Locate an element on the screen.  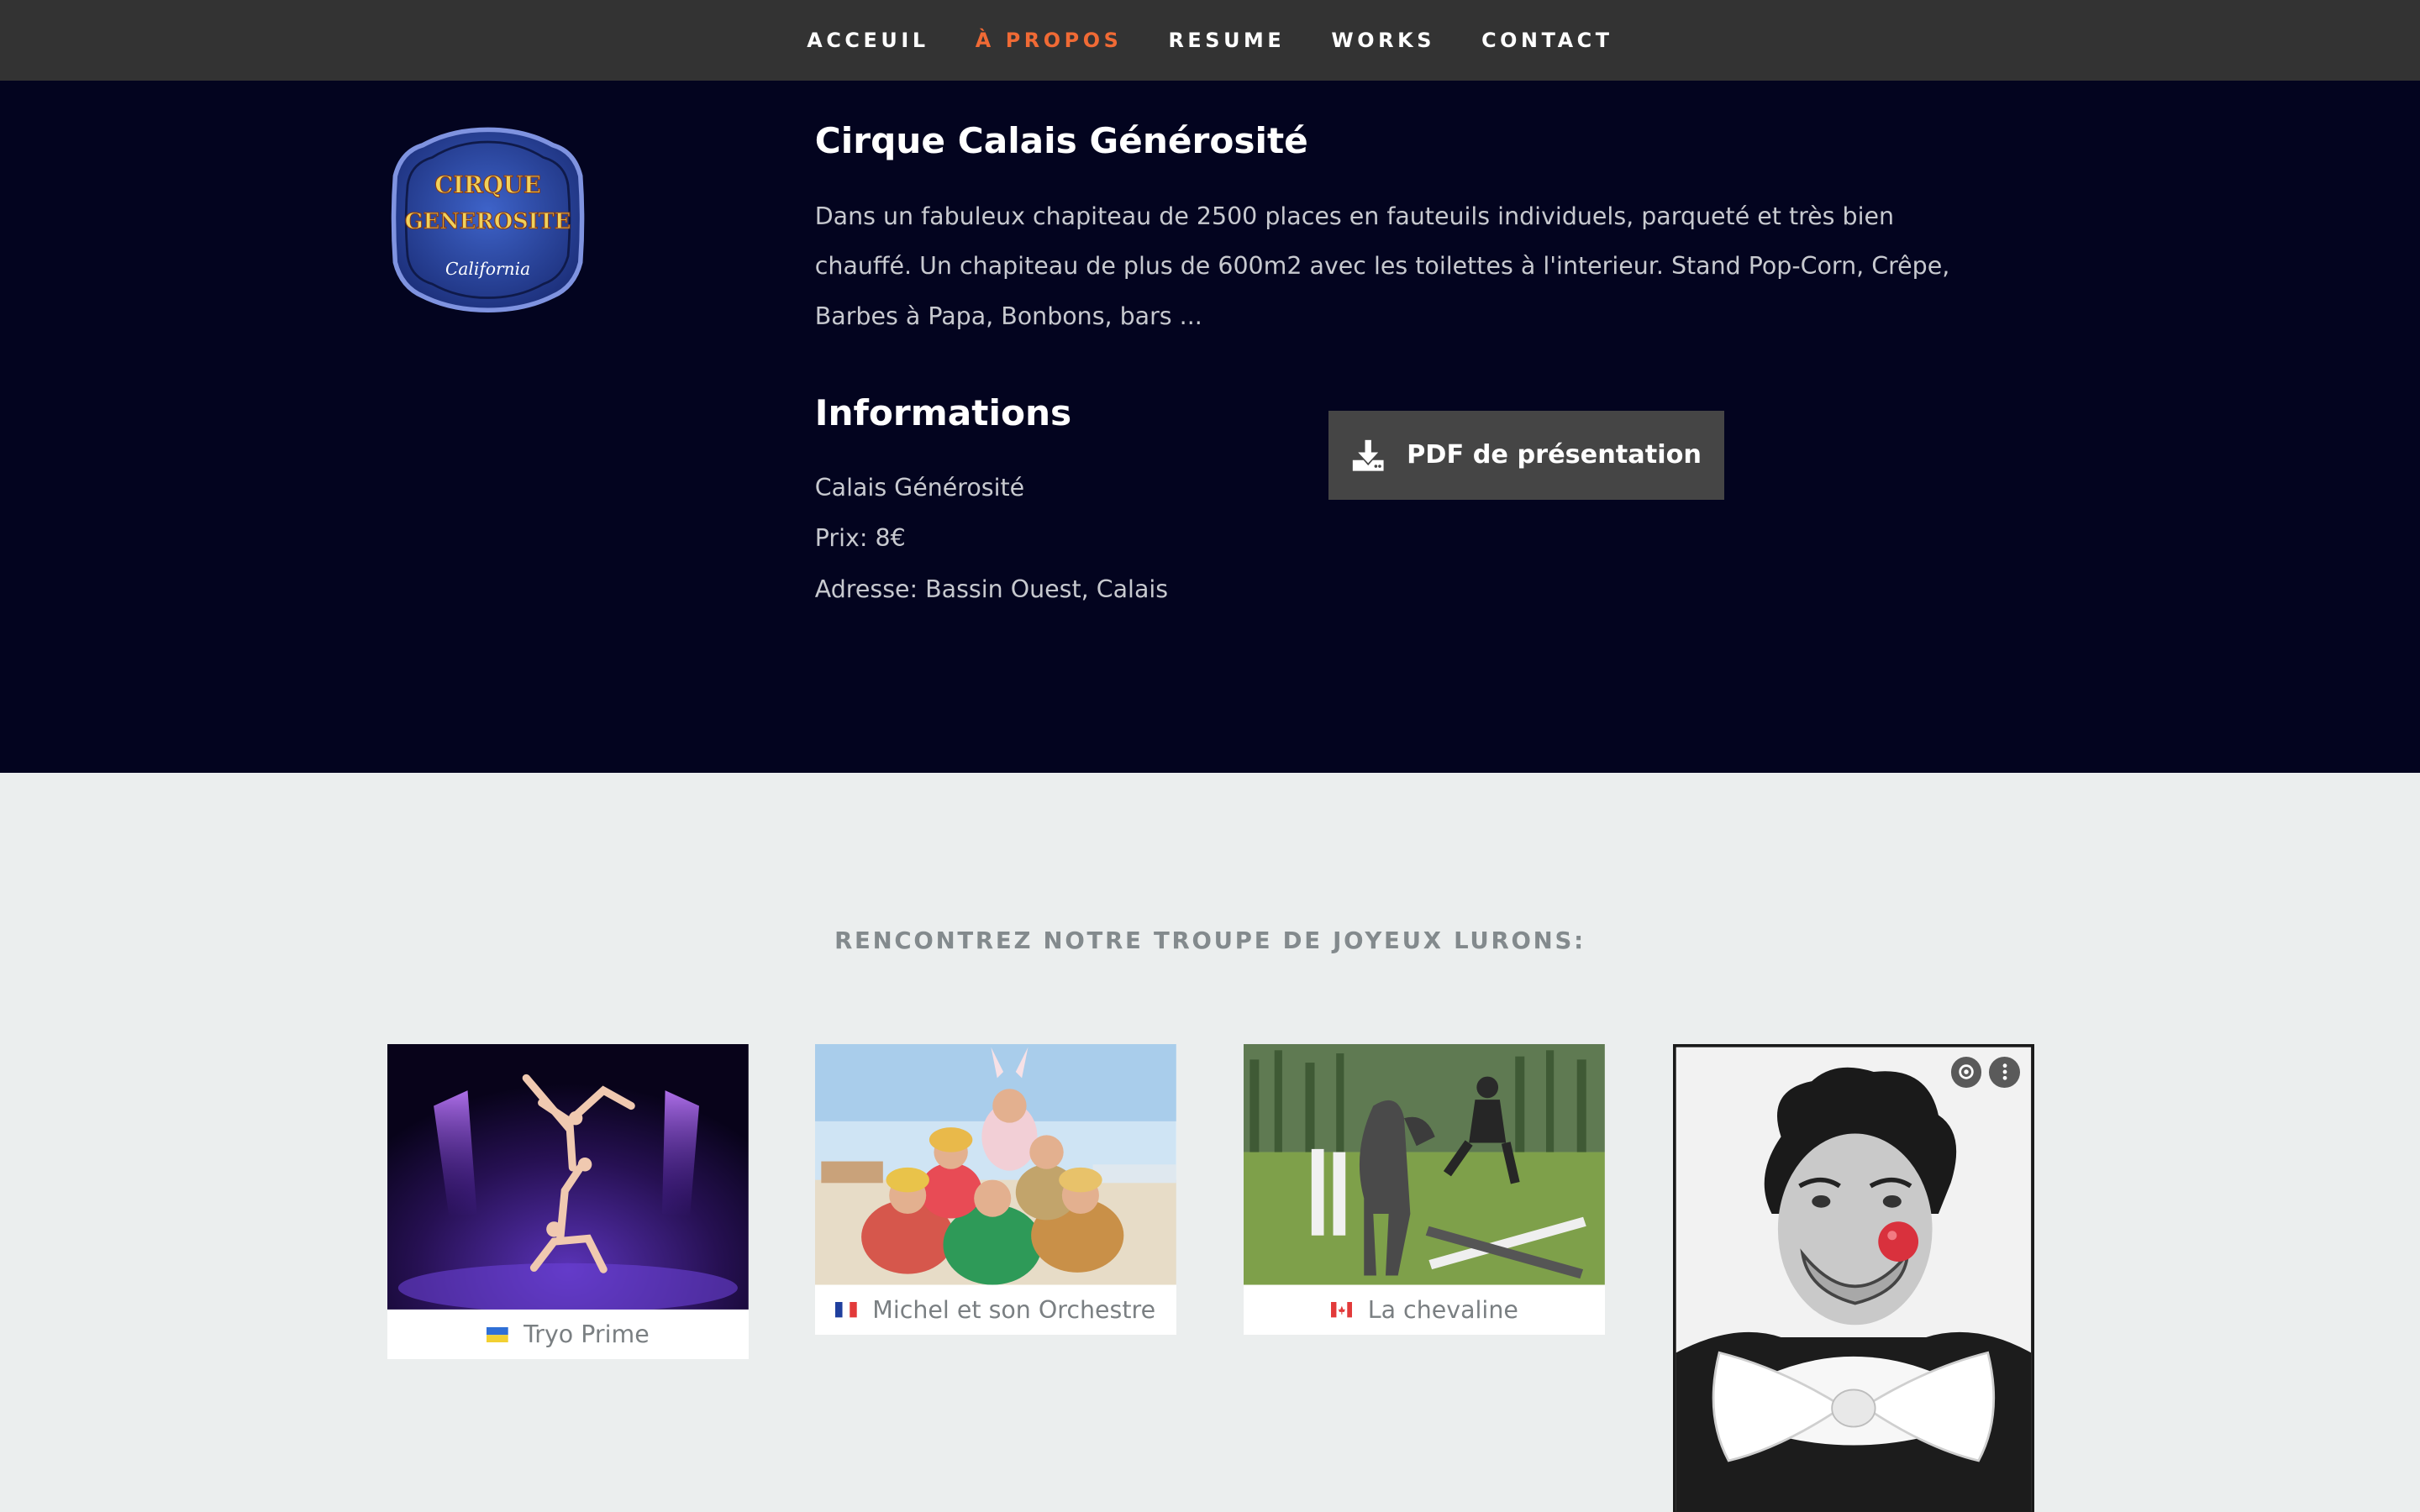
svg-text: California is located at coordinates (487, 269).